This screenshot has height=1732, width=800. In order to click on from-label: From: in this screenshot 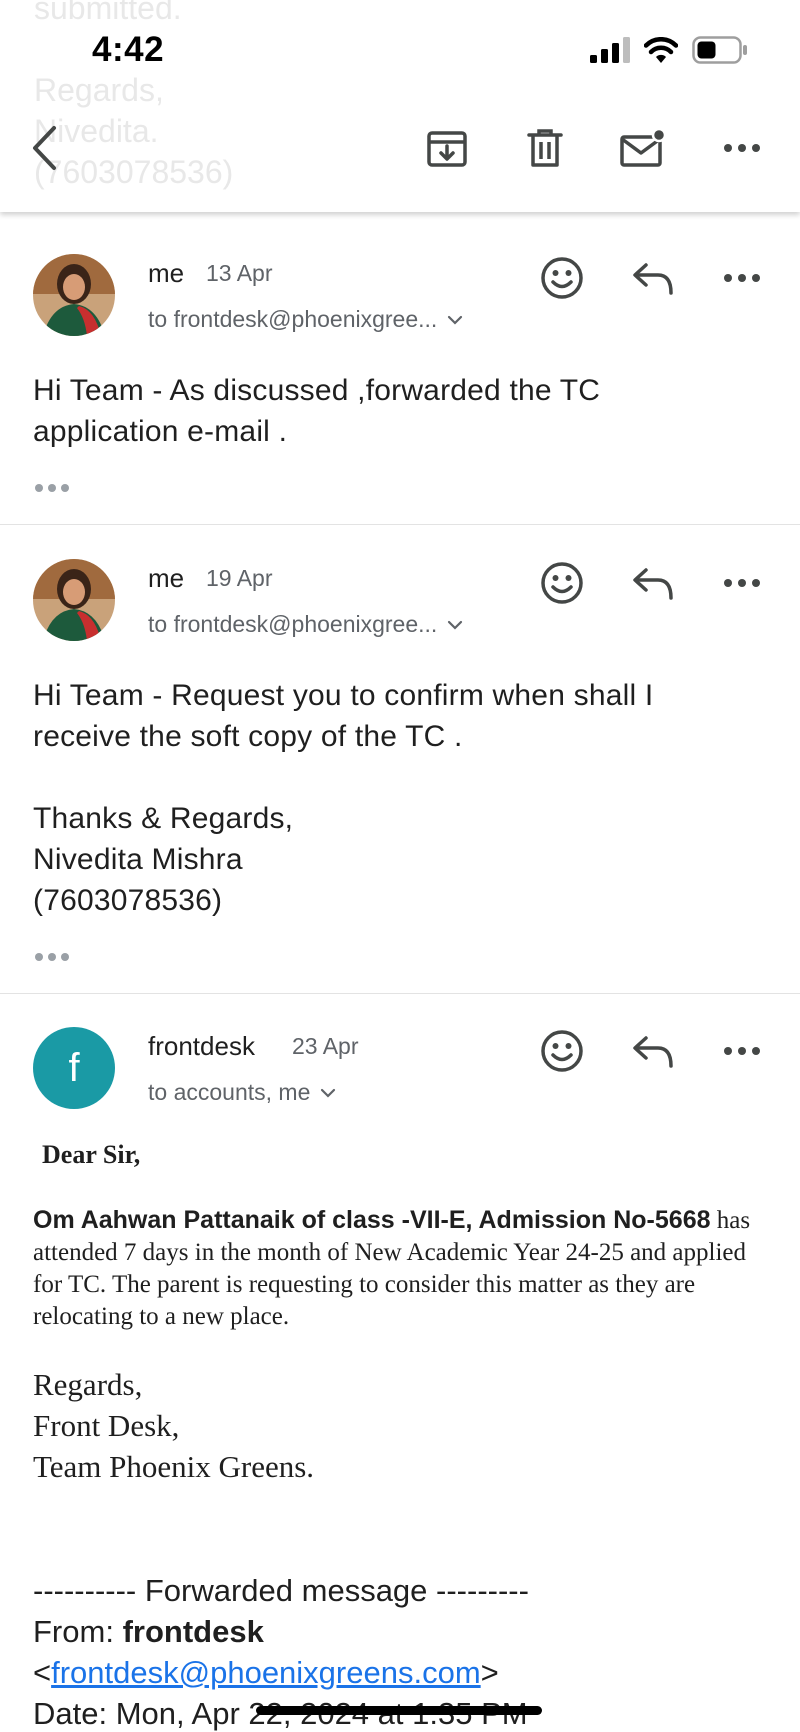, I will do `click(78, 1631)`.